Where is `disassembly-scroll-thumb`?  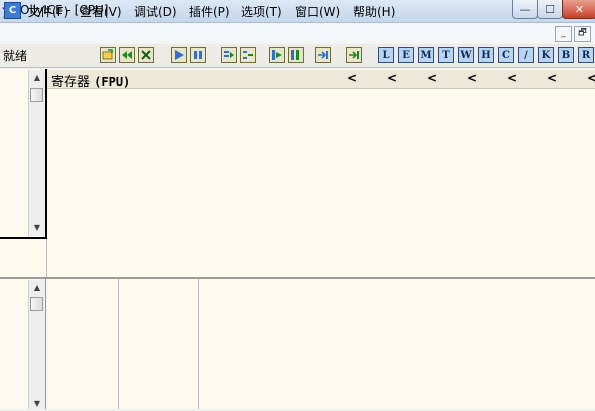 disassembly-scroll-thumb is located at coordinates (36, 95).